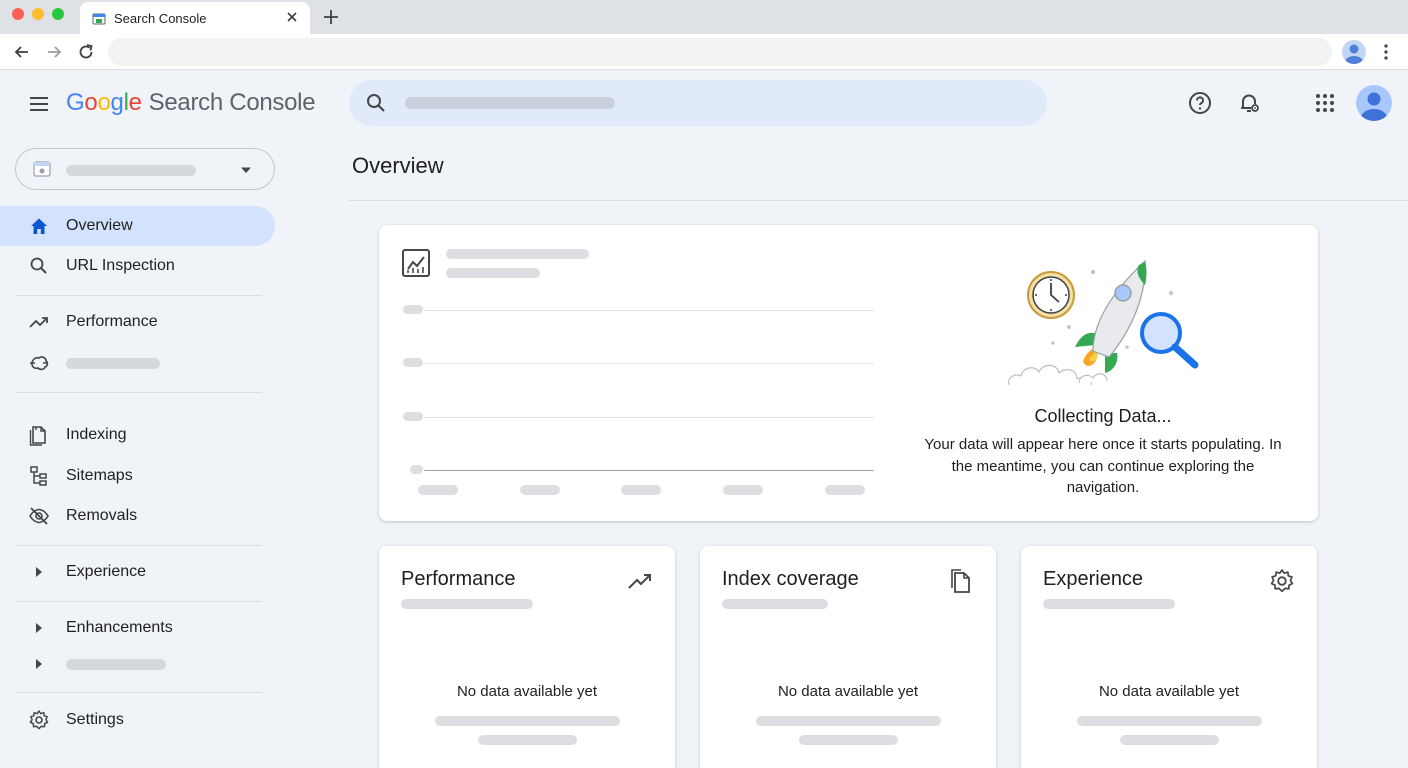  What do you see at coordinates (75, 102) in the screenshot?
I see `logo-letter: G` at bounding box center [75, 102].